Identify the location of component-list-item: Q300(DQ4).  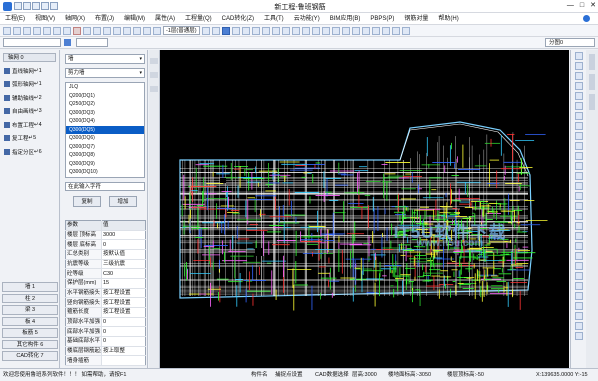
(105, 121).